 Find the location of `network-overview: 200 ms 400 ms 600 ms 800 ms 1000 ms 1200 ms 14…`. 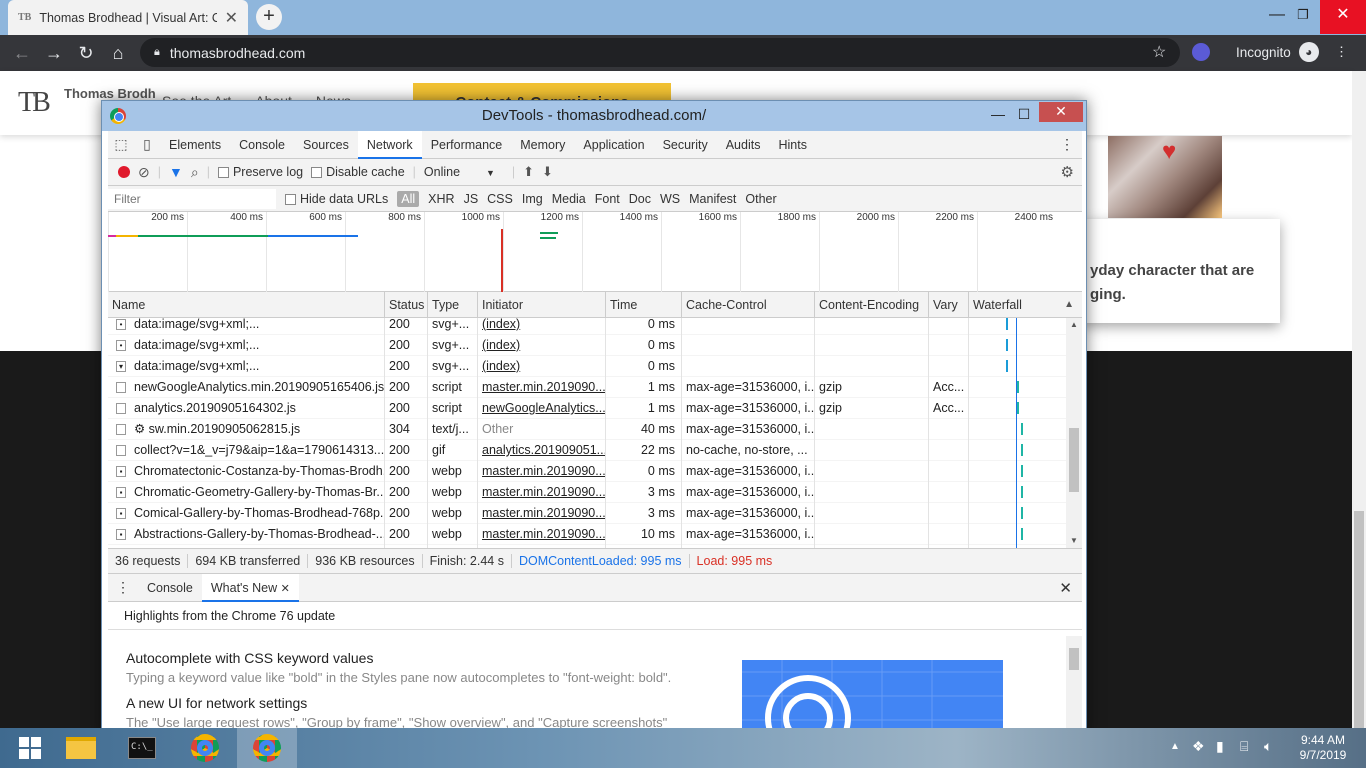

network-overview: 200 ms 400 ms 600 ms 800 ms 1000 ms 1200 ms 14… is located at coordinates (595, 252).